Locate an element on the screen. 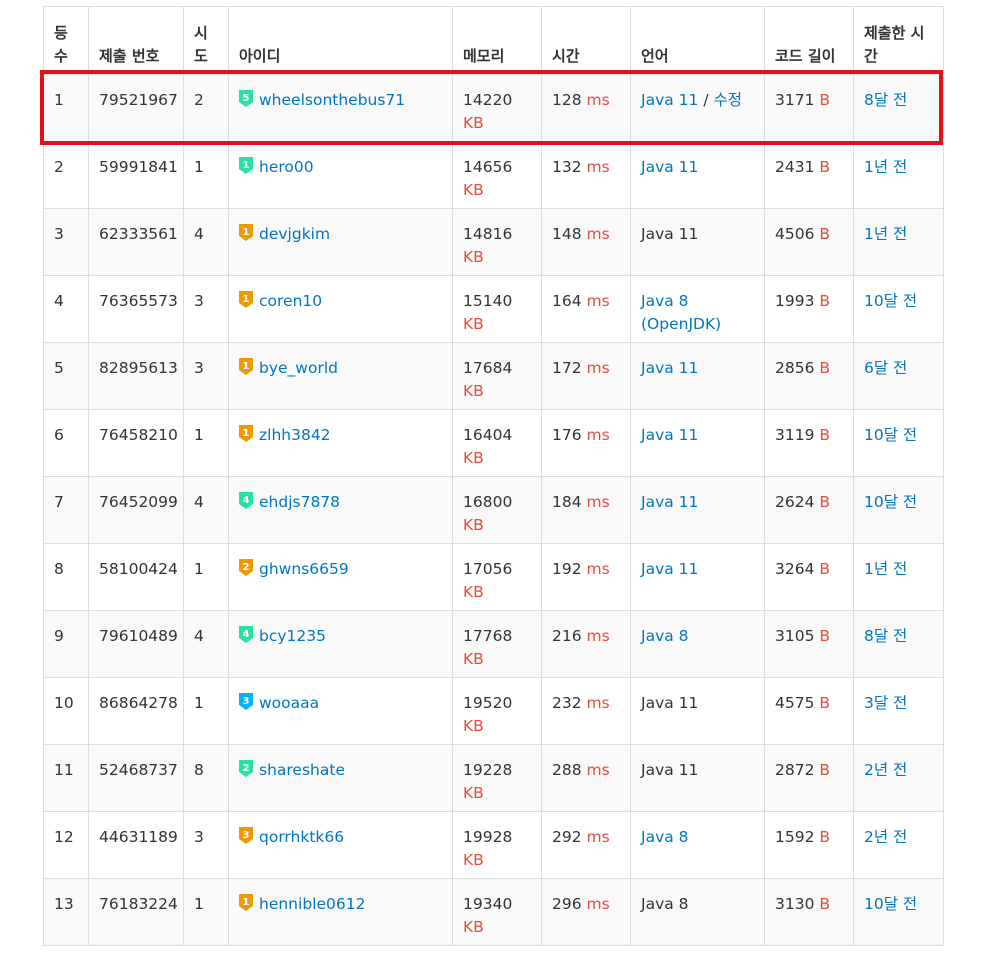 The width and height of the screenshot is (994, 960). submission-id-cell: 82895613 is located at coordinates (136, 376).